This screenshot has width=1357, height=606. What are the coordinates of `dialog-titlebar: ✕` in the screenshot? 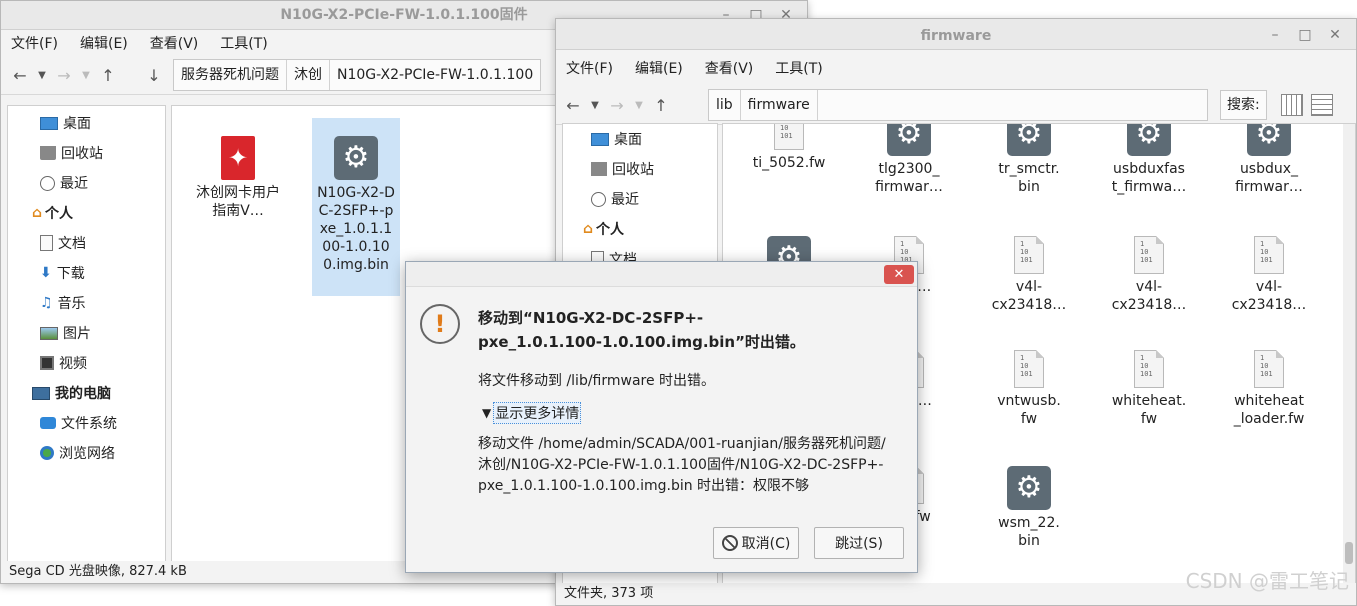 It's located at (661, 274).